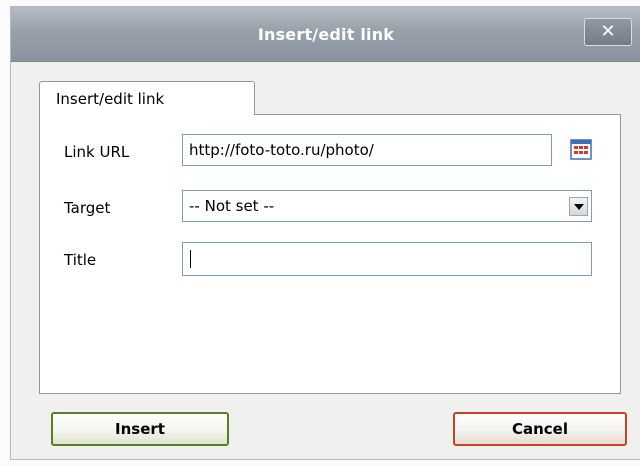 Image resolution: width=640 pixels, height=466 pixels. I want to click on cancel-button: Cancel, so click(540, 429).